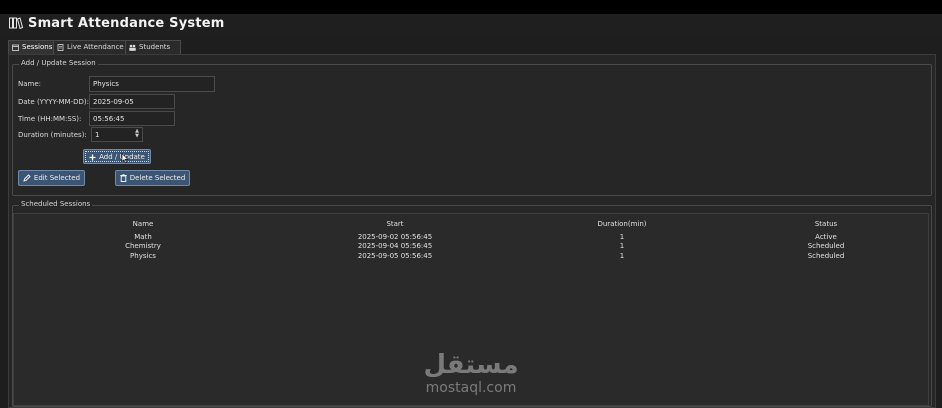  I want to click on tab-sessions: Sessions, so click(31, 47).